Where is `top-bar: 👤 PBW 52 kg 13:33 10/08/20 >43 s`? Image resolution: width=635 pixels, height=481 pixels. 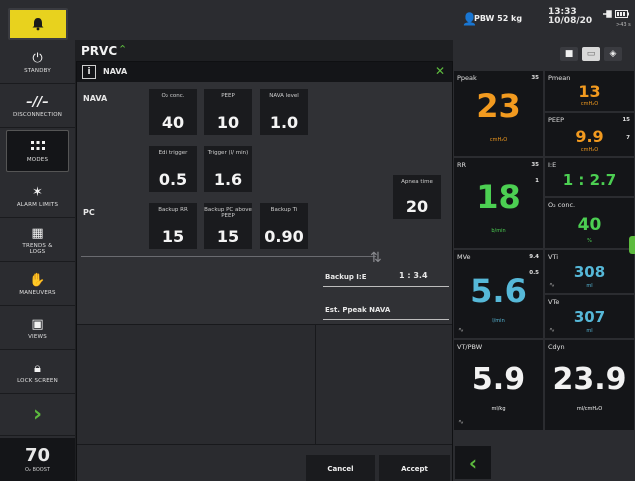
top-bar: 👤 PBW 52 kg 13:33 10/08/20 >43 s is located at coordinates (317, 20).